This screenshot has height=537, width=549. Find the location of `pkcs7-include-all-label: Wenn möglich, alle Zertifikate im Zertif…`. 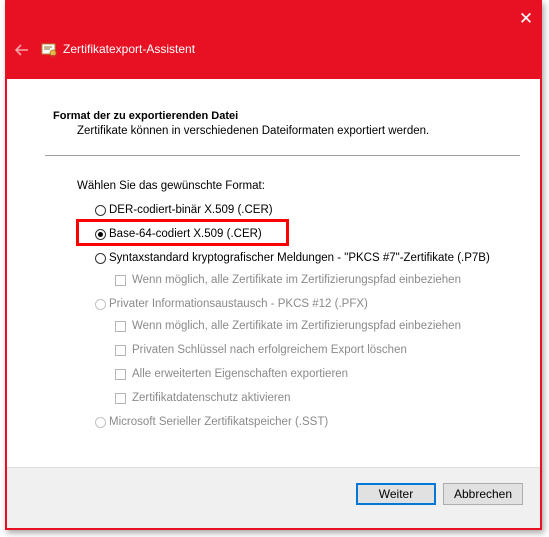

pkcs7-include-all-label: Wenn möglich, alle Zertifikate im Zertif… is located at coordinates (296, 280).